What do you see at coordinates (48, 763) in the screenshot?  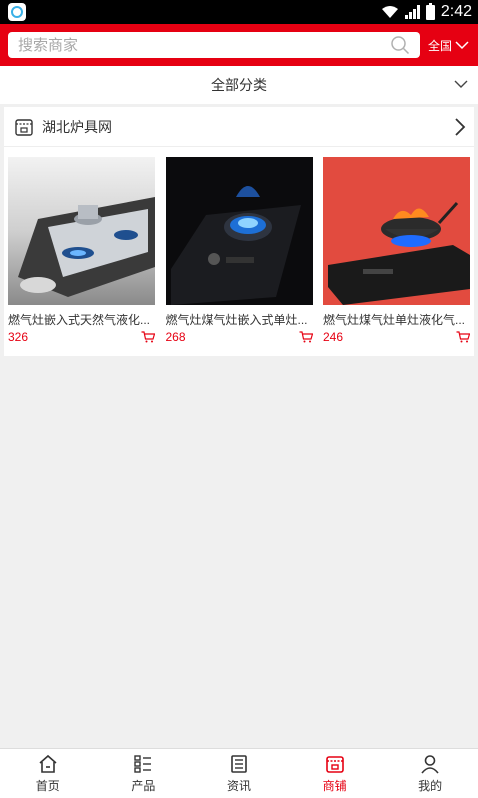 I see `home-icon` at bounding box center [48, 763].